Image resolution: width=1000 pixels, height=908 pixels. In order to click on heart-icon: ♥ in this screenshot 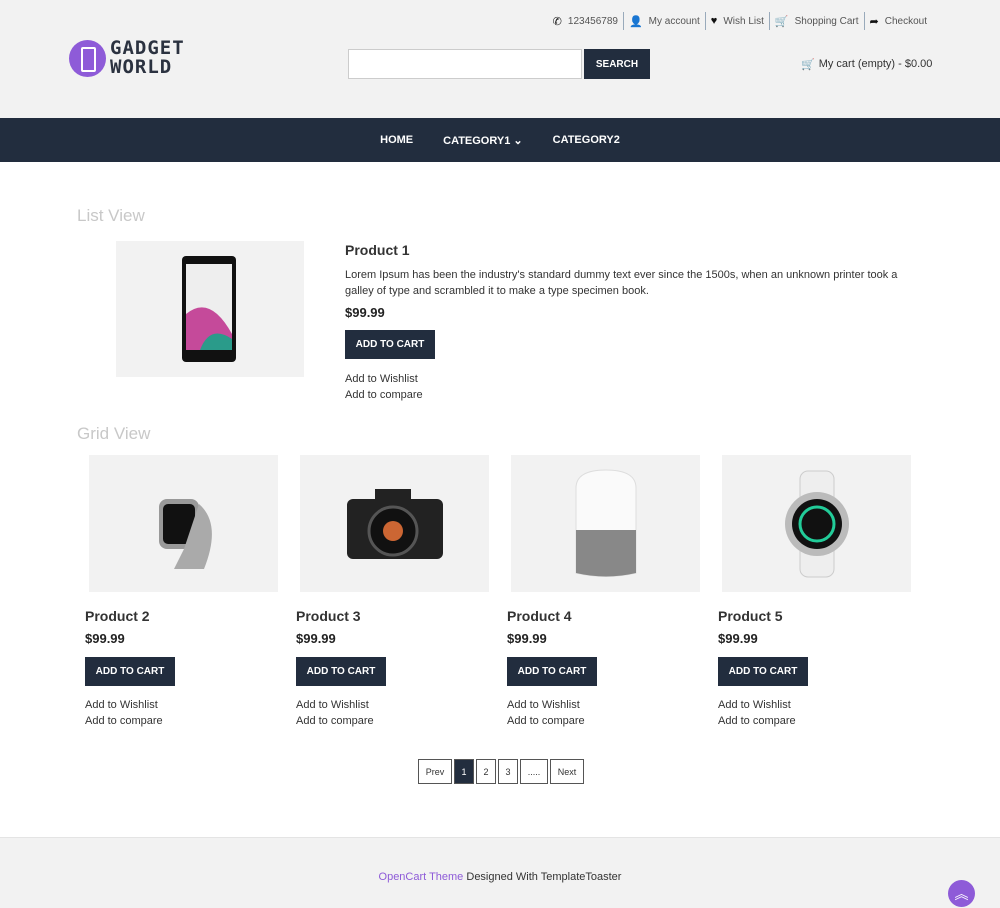, I will do `click(714, 21)`.